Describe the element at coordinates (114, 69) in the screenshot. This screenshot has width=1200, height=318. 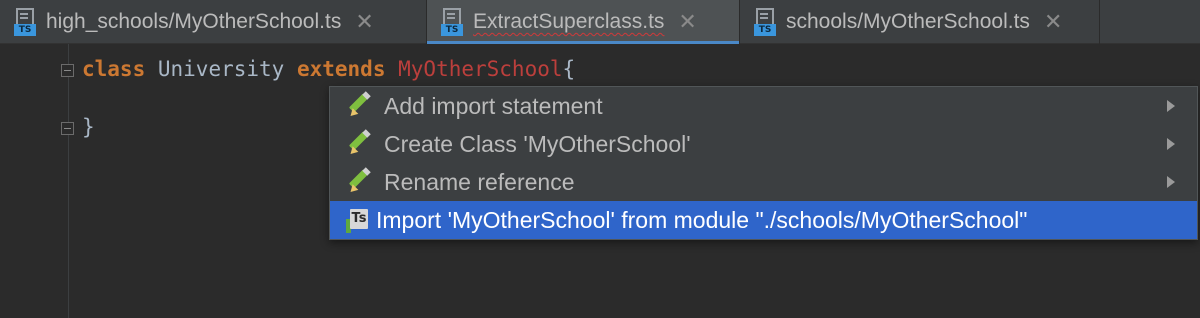
I see `keyword-class: class` at that location.